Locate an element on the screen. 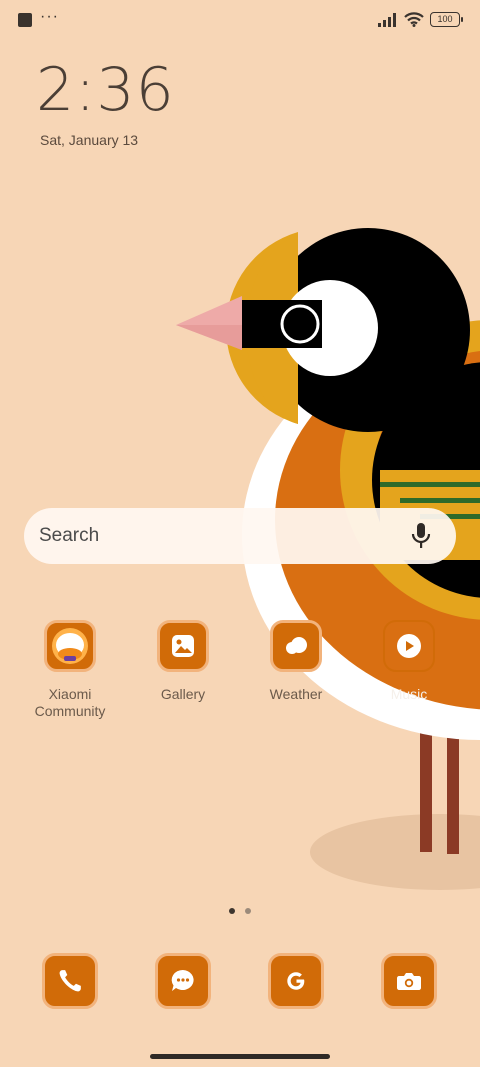 This screenshot has width=480, height=1067. notification-icon is located at coordinates (25, 20).